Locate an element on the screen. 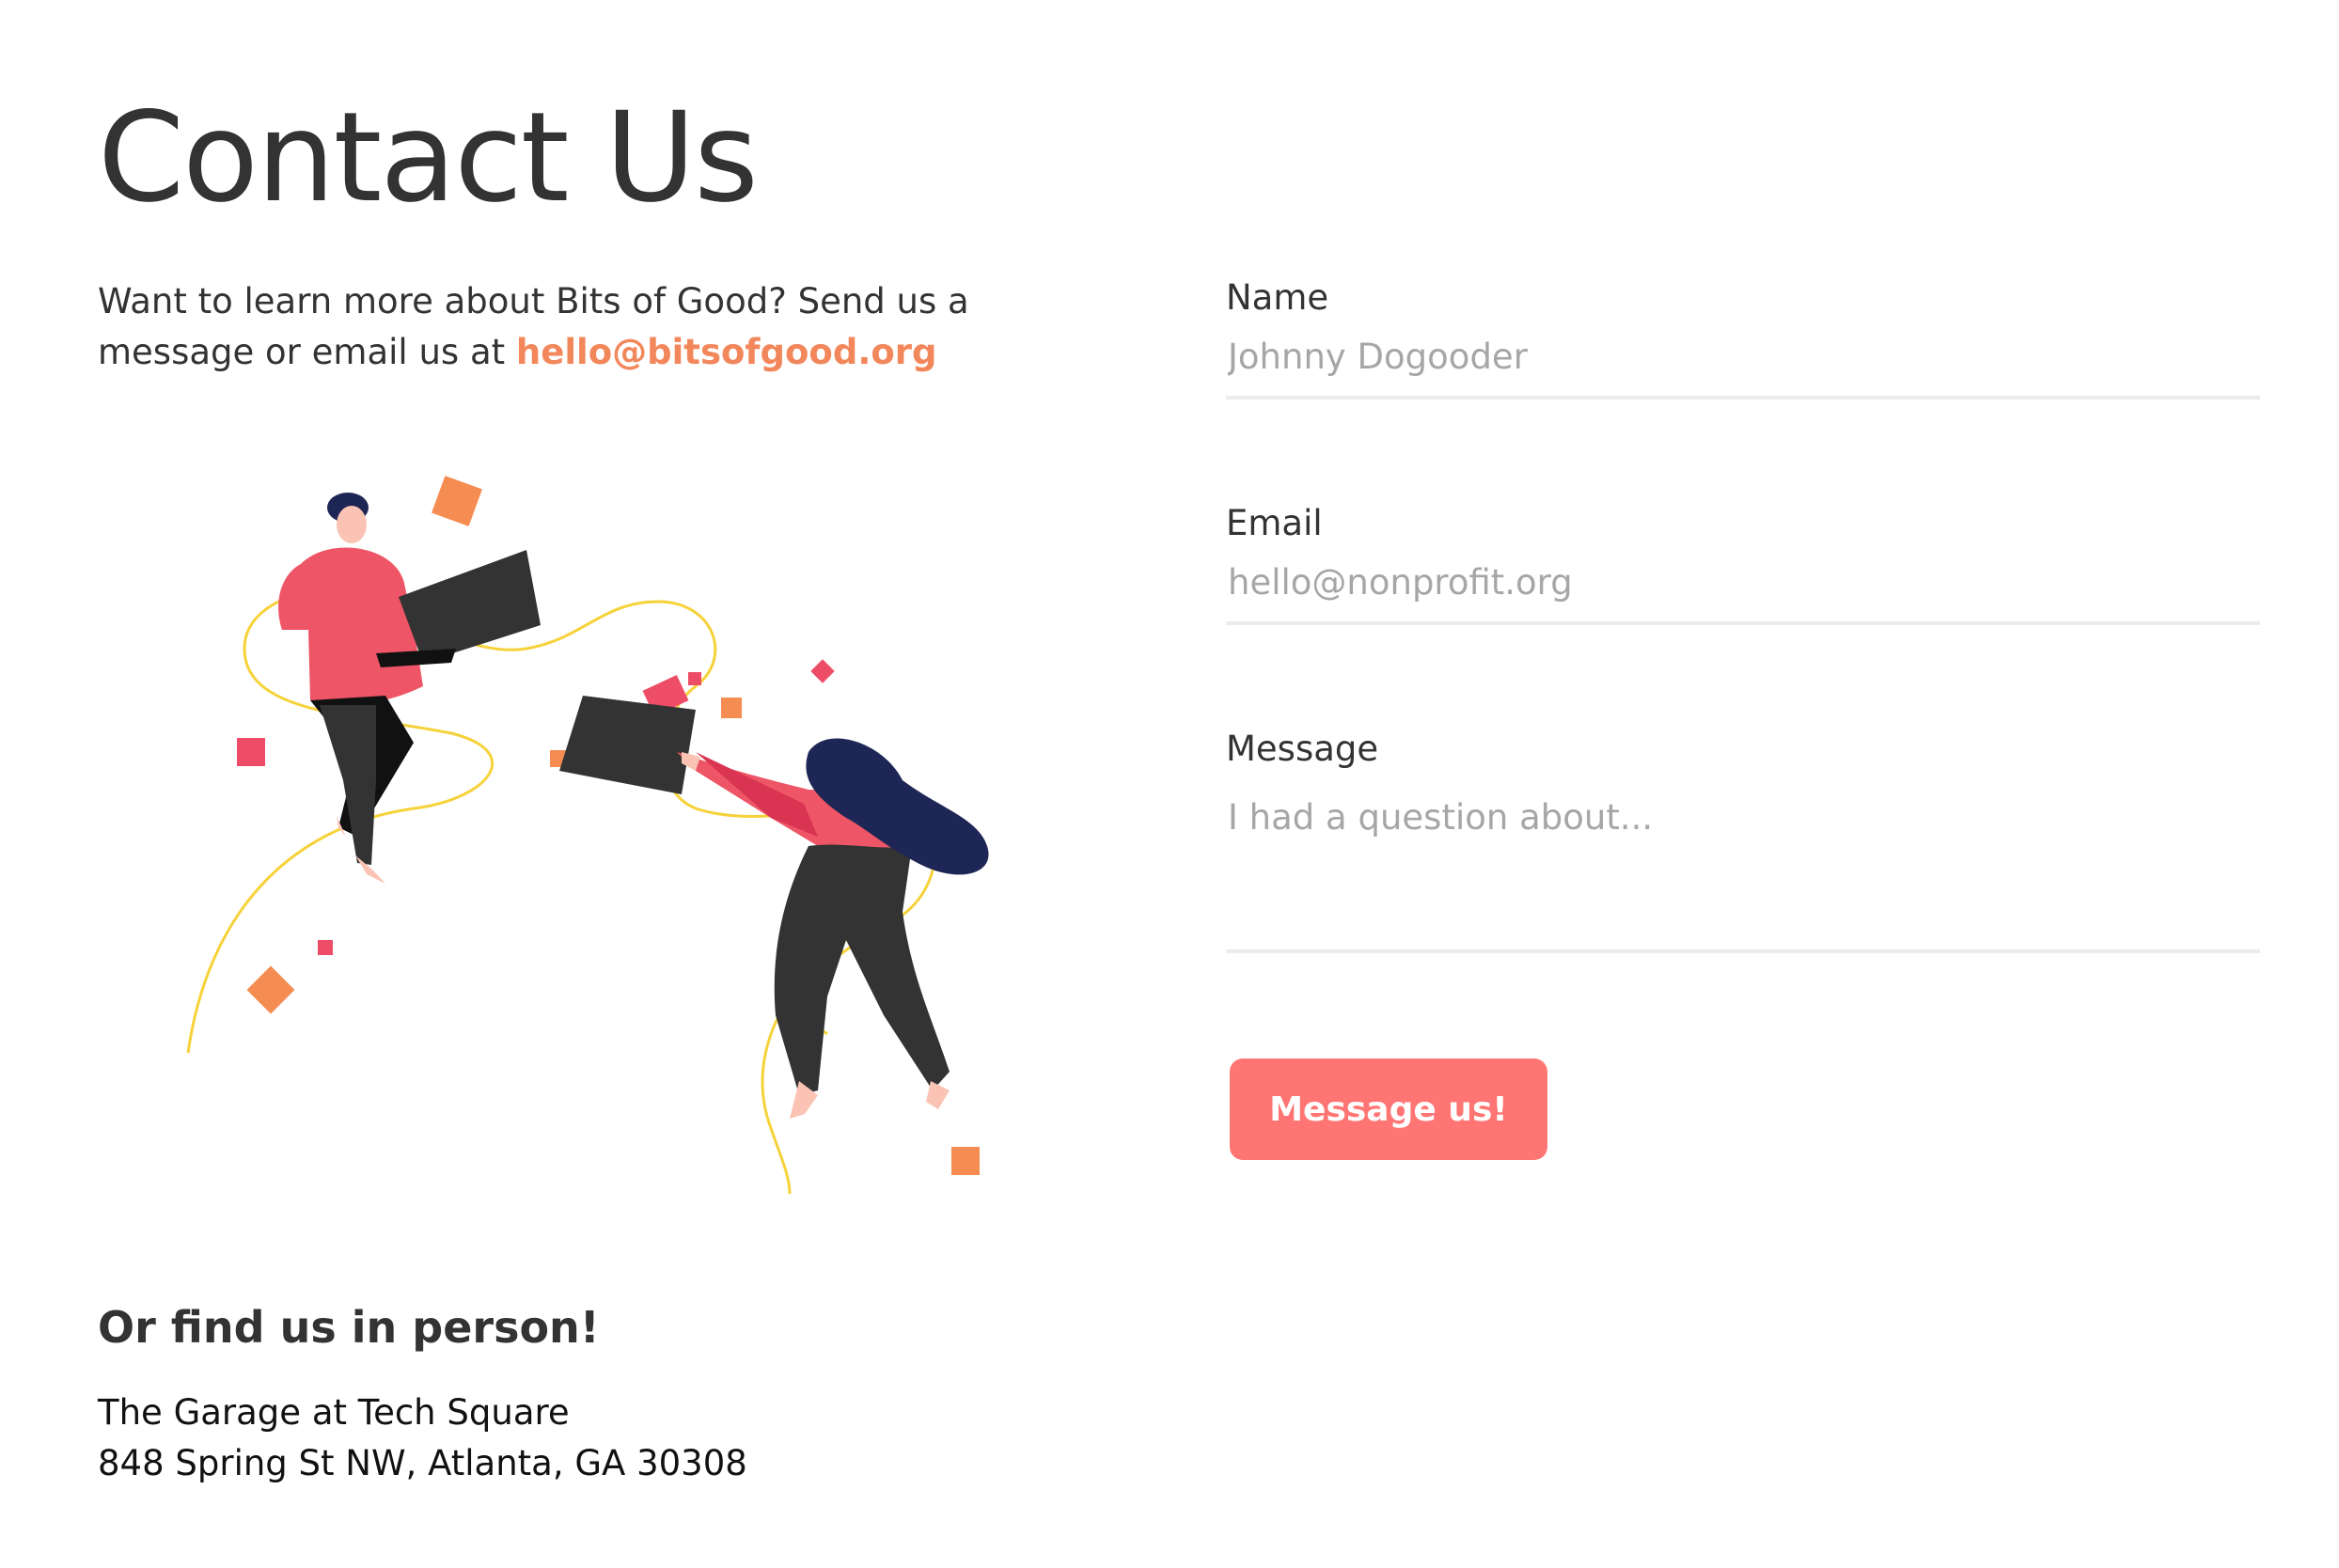 The image size is (2339, 1568). left-person is located at coordinates (409, 688).